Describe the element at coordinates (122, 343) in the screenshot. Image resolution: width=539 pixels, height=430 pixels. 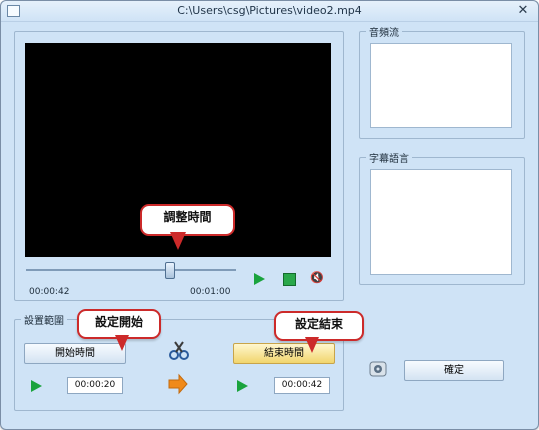
I see `callout-set-start-tail` at that location.